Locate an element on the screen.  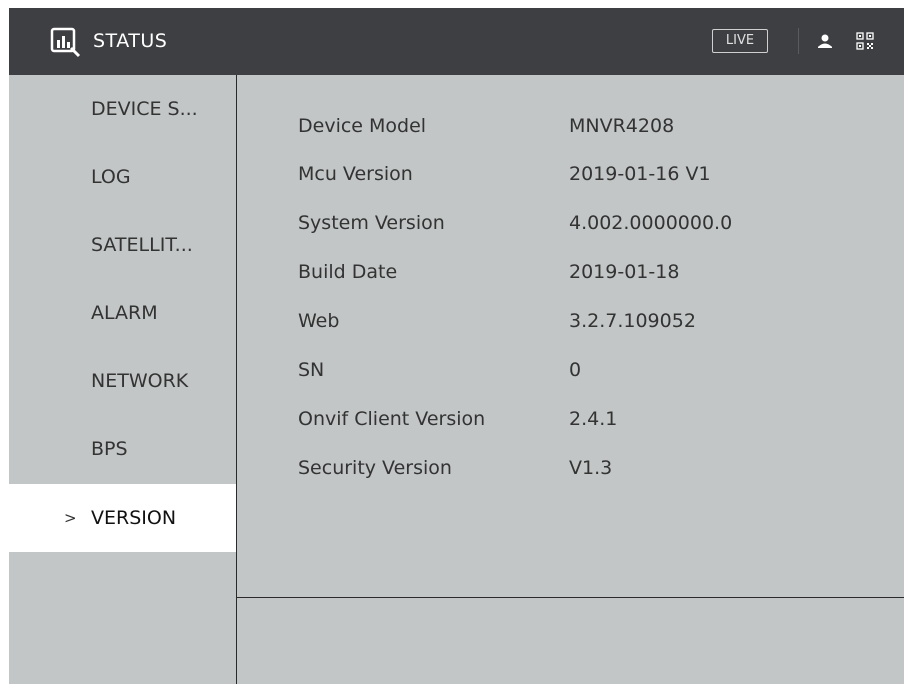
info-row-security-version: Security Version V1.3 is located at coordinates (456, 472).